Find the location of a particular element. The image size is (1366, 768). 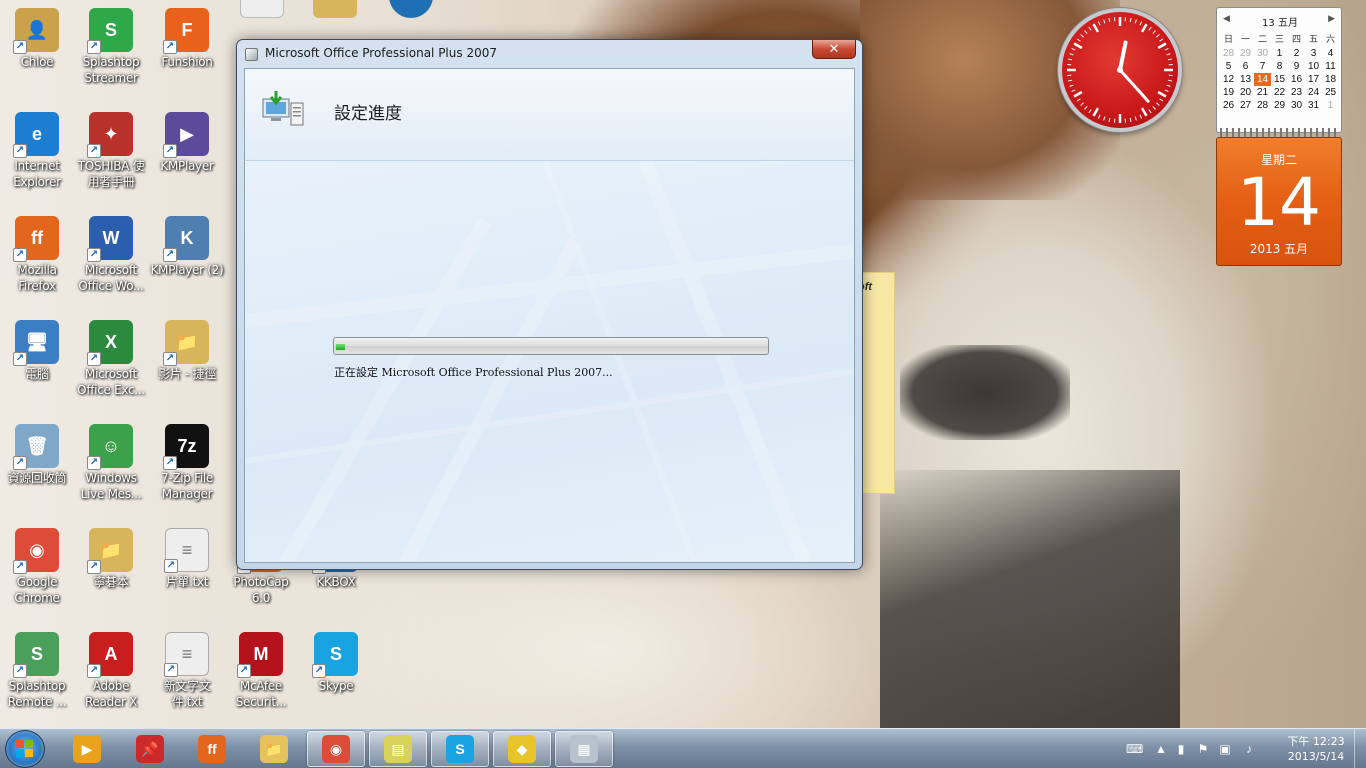

calendar-day-cell: 15 is located at coordinates (1279, 79).